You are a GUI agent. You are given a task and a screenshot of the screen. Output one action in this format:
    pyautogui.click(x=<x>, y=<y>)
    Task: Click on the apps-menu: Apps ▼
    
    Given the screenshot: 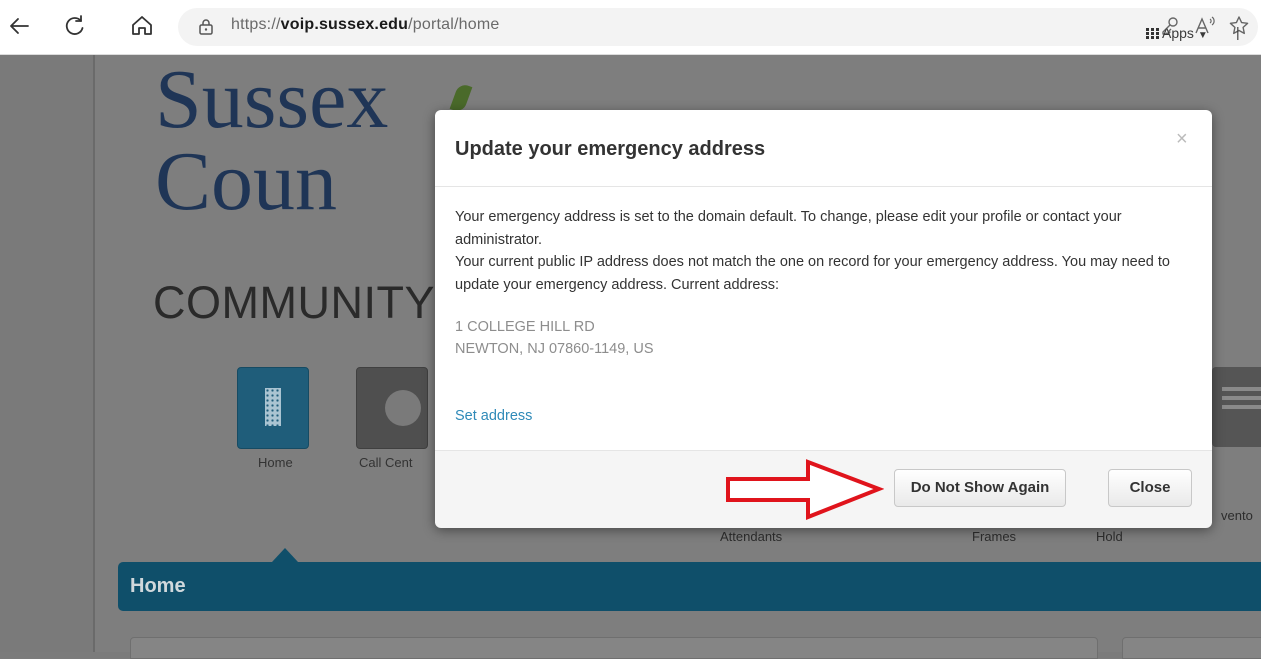 What is the action you would take?
    pyautogui.click(x=1177, y=33)
    